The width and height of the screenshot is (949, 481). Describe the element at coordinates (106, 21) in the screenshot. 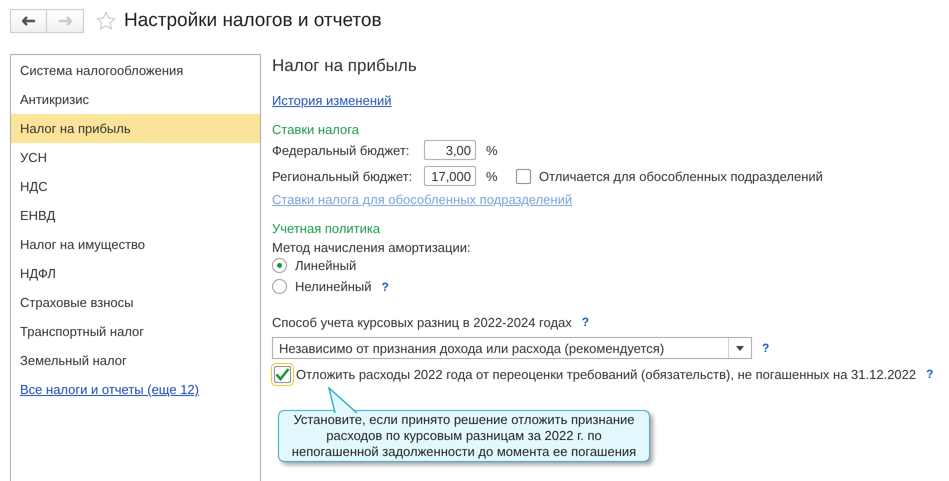

I see `star-icon` at that location.